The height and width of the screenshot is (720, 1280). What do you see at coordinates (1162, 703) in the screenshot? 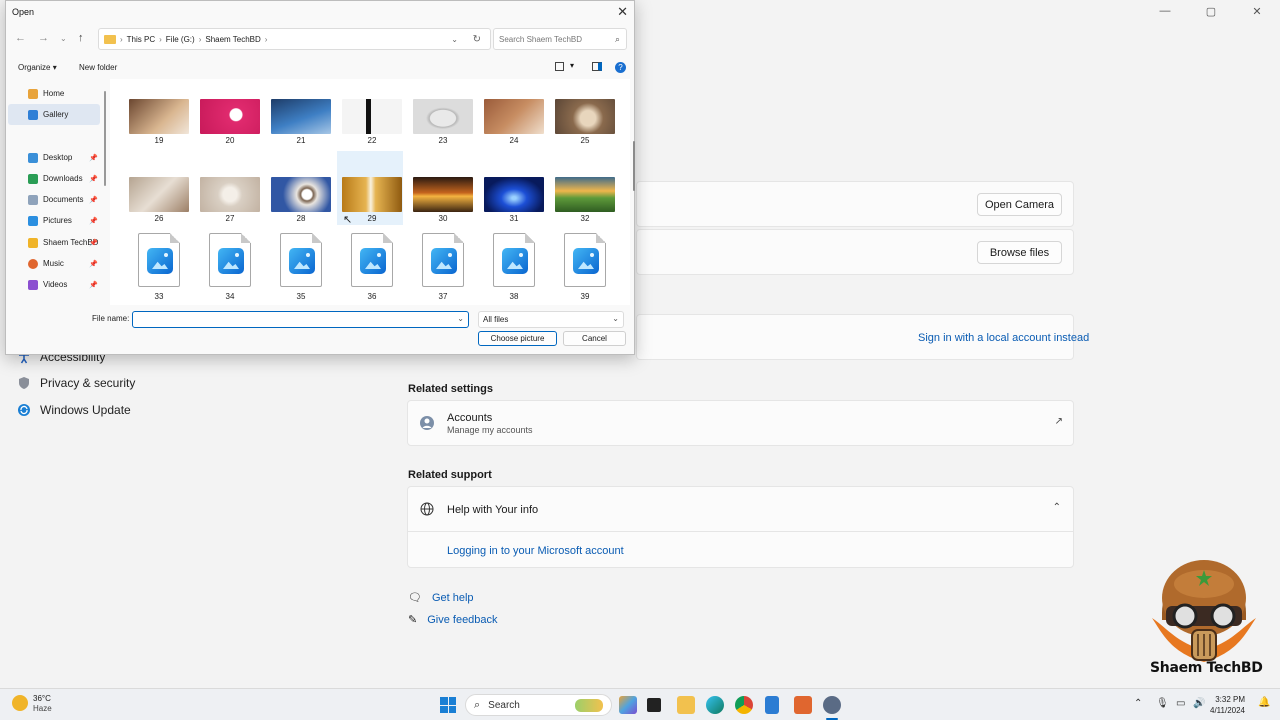
I see `microphone-icon: 🎙` at bounding box center [1162, 703].